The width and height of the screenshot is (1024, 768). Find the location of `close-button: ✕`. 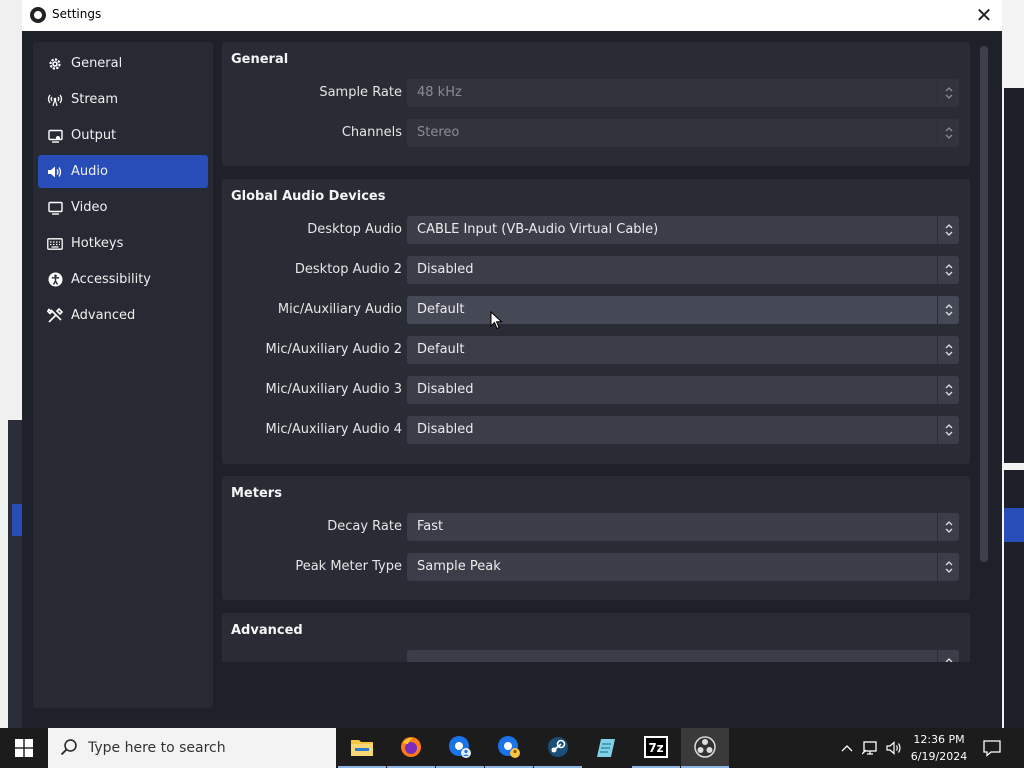

close-button: ✕ is located at coordinates (984, 15).